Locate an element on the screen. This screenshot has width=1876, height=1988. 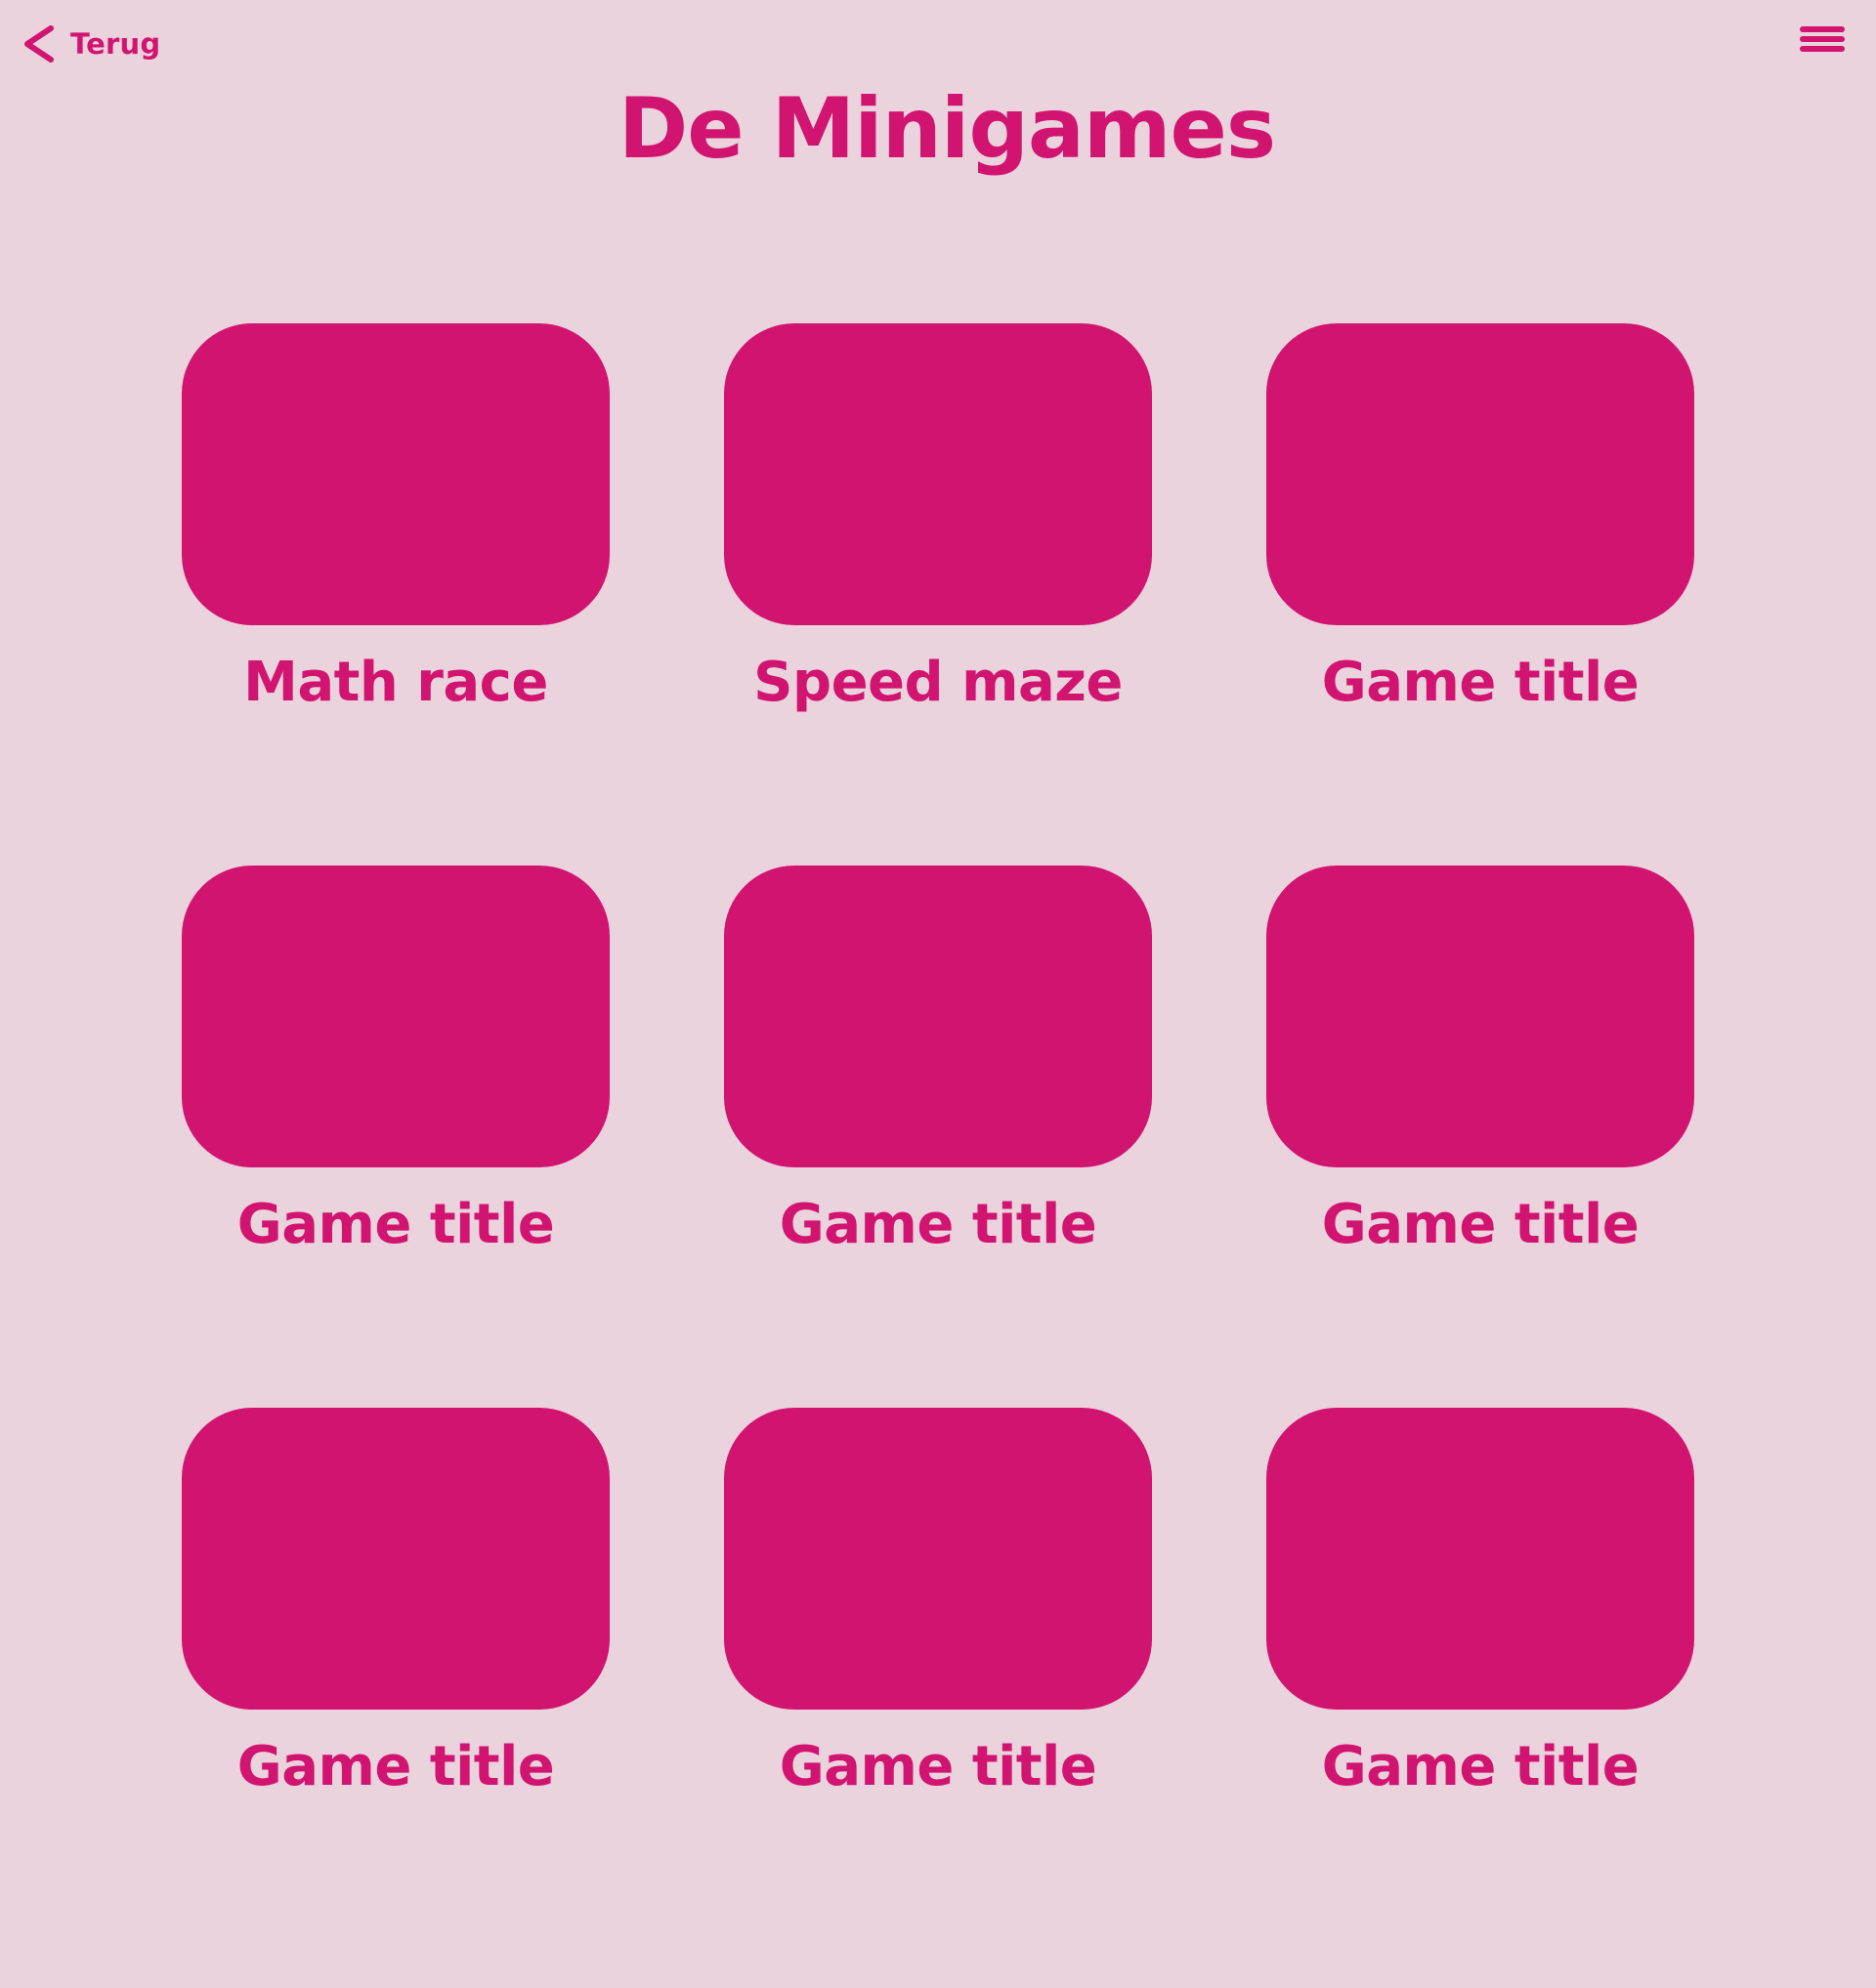
game-card-math-race: Math race is located at coordinates (396, 535).